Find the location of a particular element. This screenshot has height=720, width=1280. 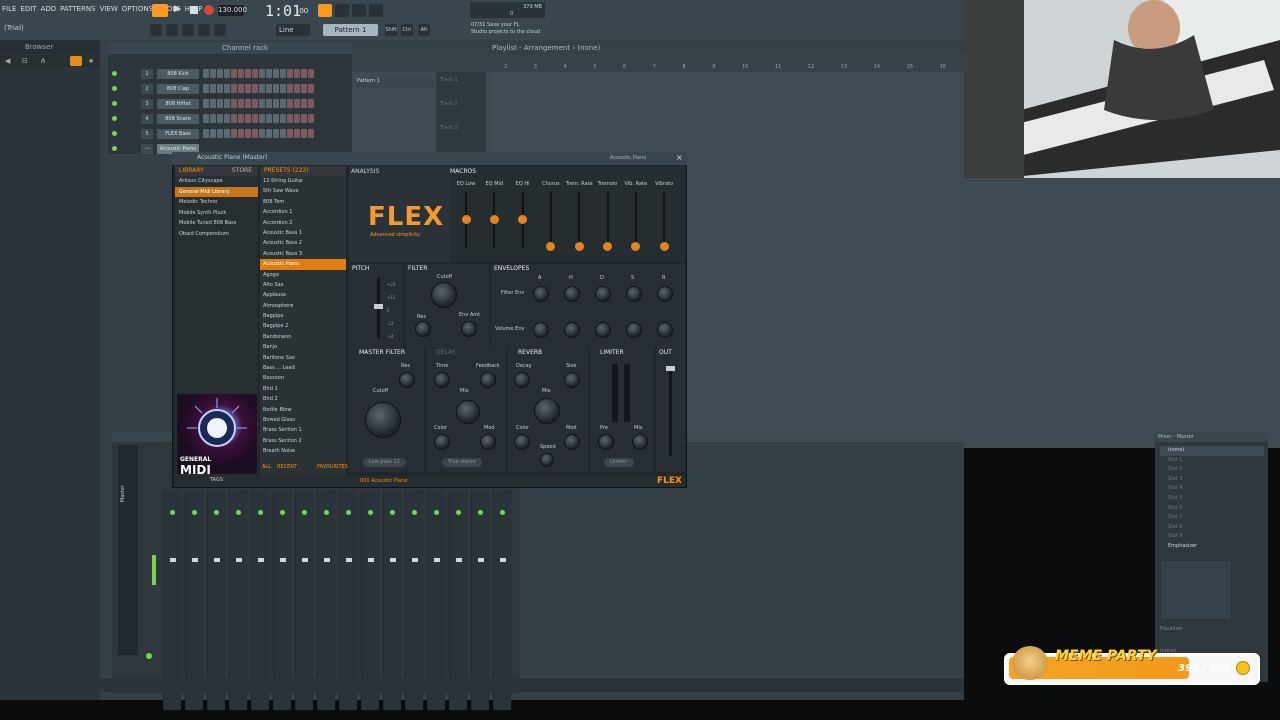

effect-slot: Slot 9 is located at coordinates (1212, 537).